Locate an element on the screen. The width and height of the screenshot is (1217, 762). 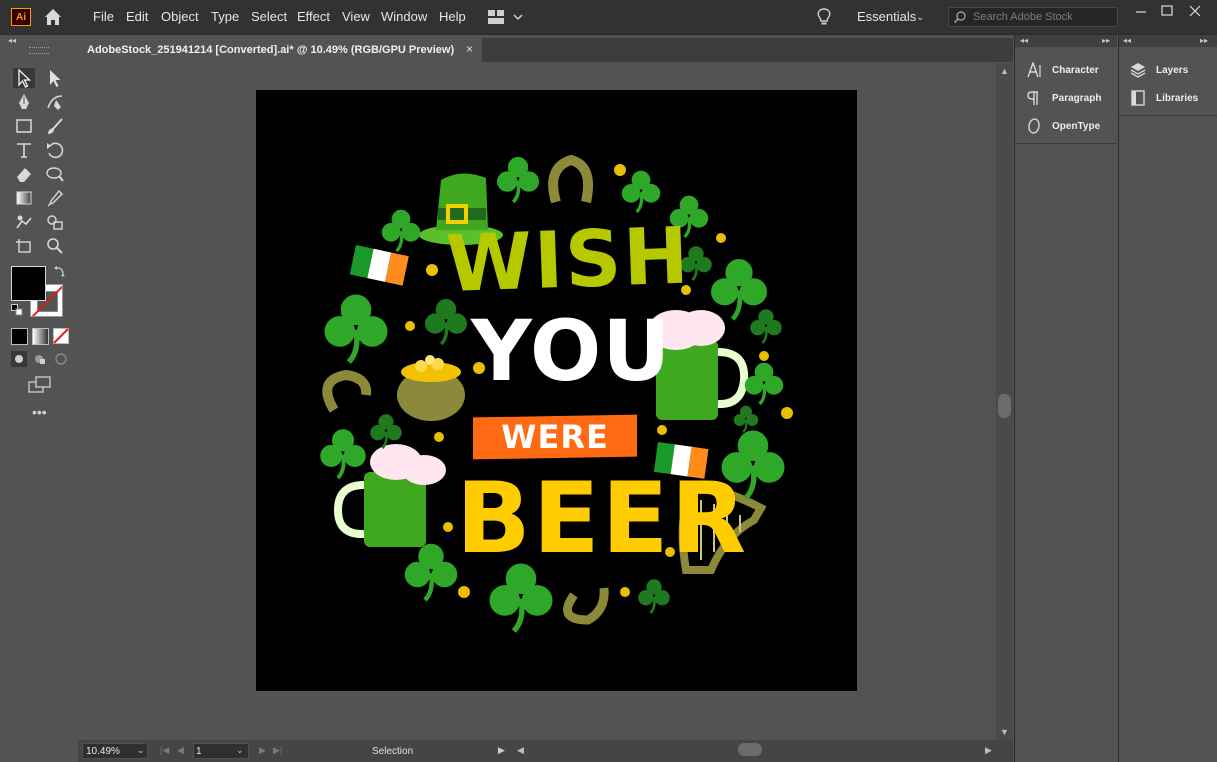
panel-character: Character is located at coordinates (1075, 70).